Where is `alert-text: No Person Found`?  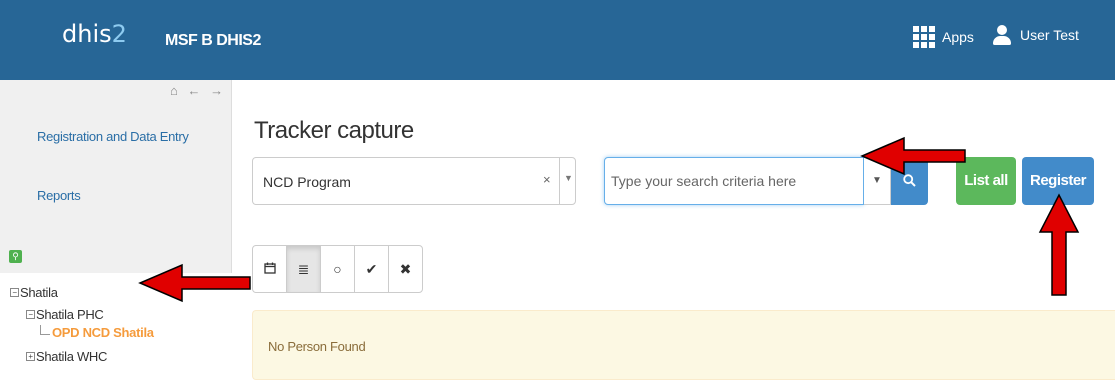
alert-text: No Person Found is located at coordinates (317, 346).